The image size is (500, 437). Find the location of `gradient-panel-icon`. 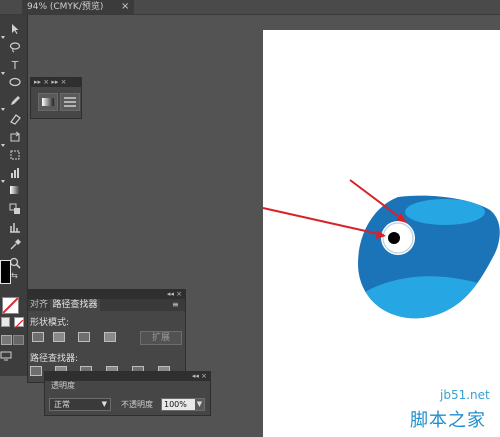

gradient-panel-icon is located at coordinates (48, 102).